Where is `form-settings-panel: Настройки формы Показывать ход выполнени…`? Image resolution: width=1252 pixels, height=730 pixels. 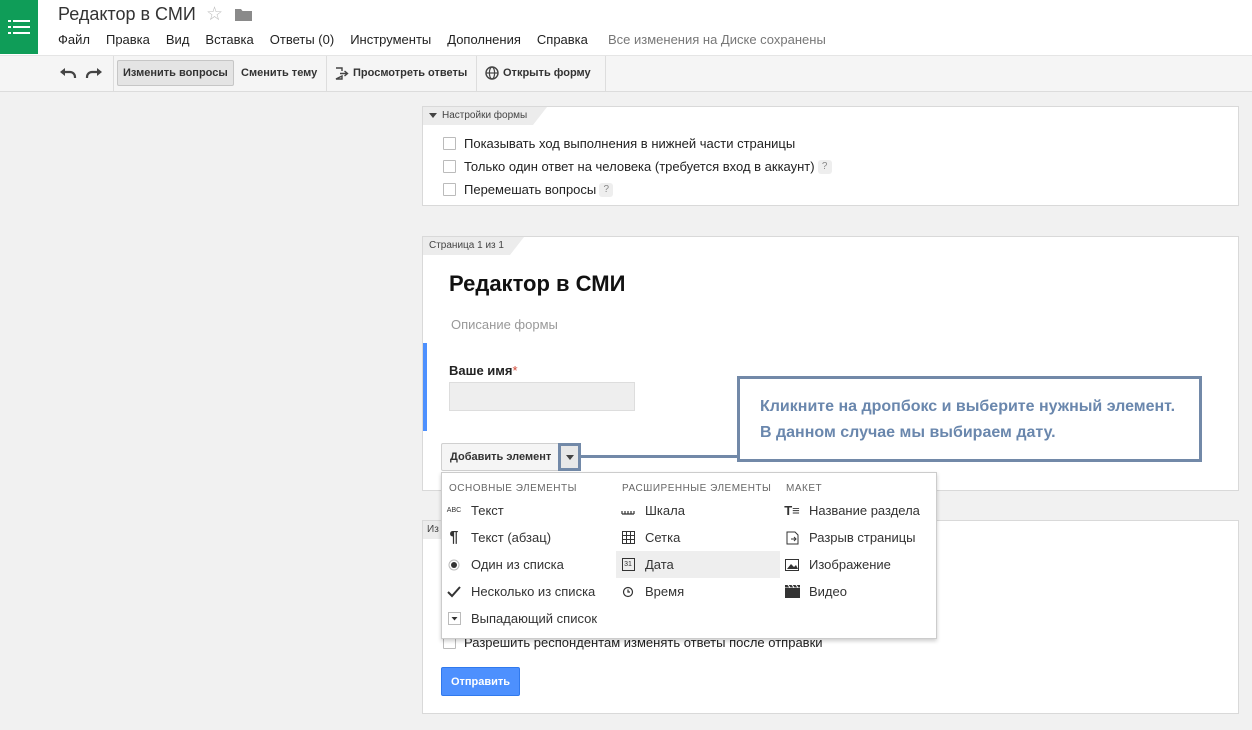
form-settings-panel: Настройки формы Показывать ход выполнени… is located at coordinates (830, 156).